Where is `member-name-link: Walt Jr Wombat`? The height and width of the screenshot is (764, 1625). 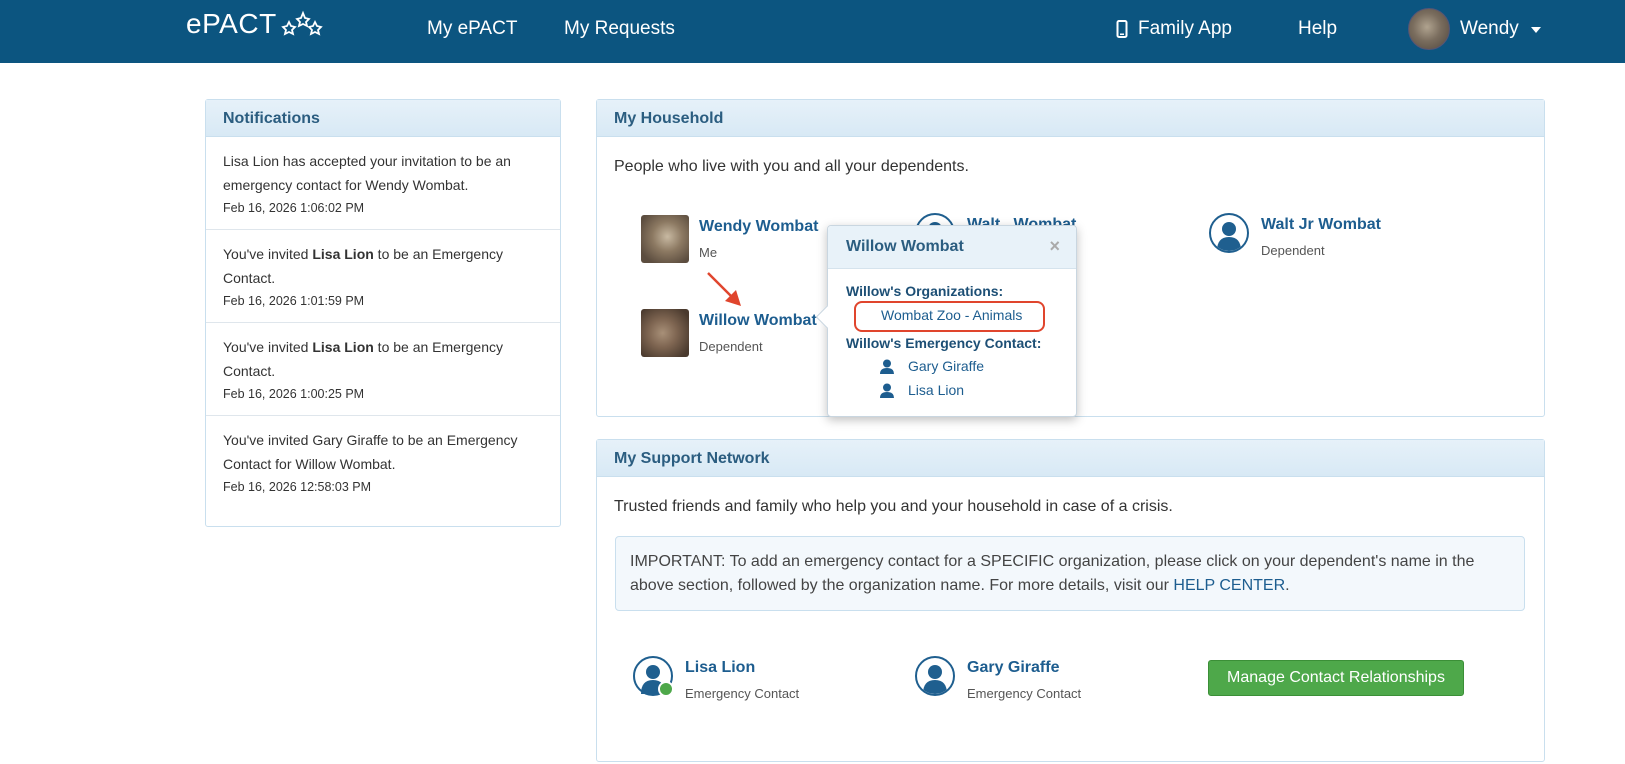
member-name-link: Walt Jr Wombat is located at coordinates (1321, 225).